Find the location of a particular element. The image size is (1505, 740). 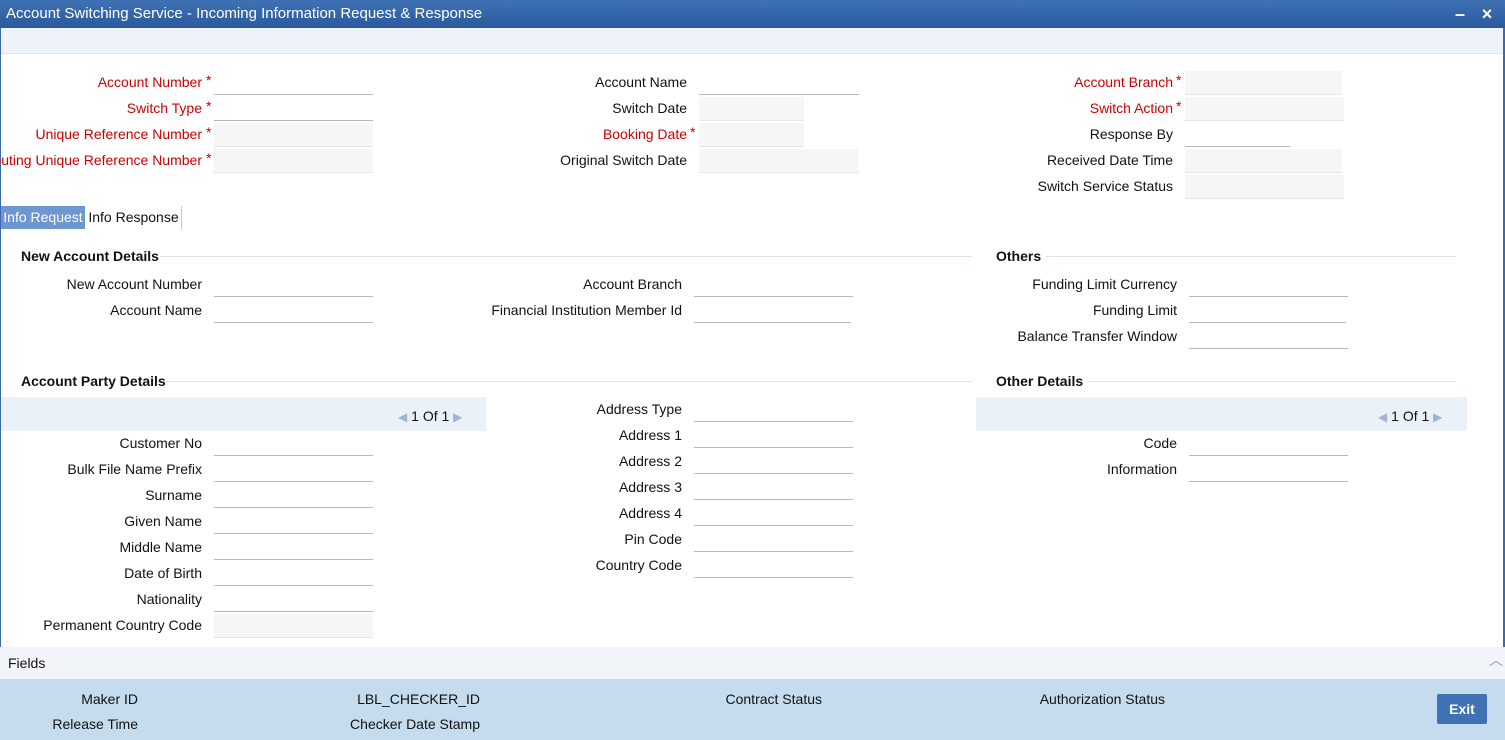

new-account-name-input is located at coordinates (293, 311).